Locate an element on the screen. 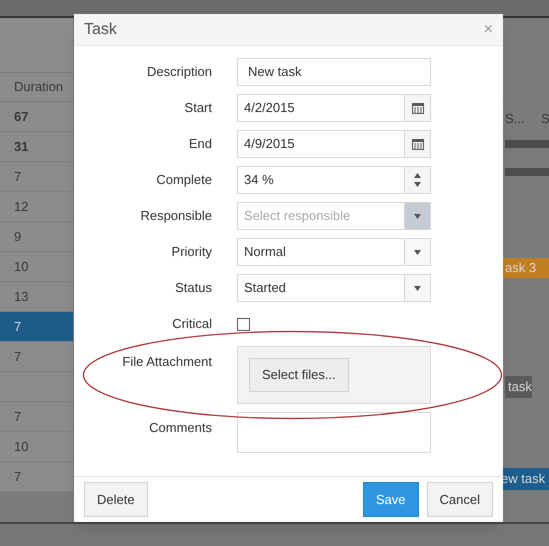 The height and width of the screenshot is (546, 549). dialog-title: Task is located at coordinates (100, 30).